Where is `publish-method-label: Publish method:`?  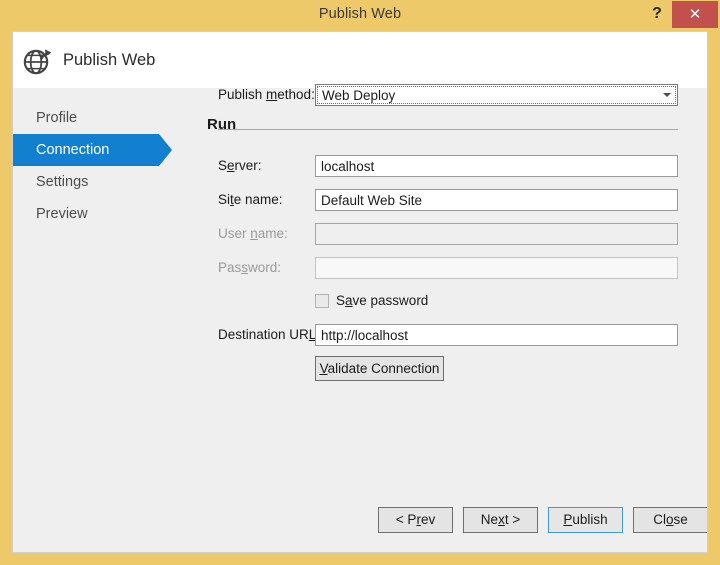 publish-method-label: Publish method: is located at coordinates (266, 94).